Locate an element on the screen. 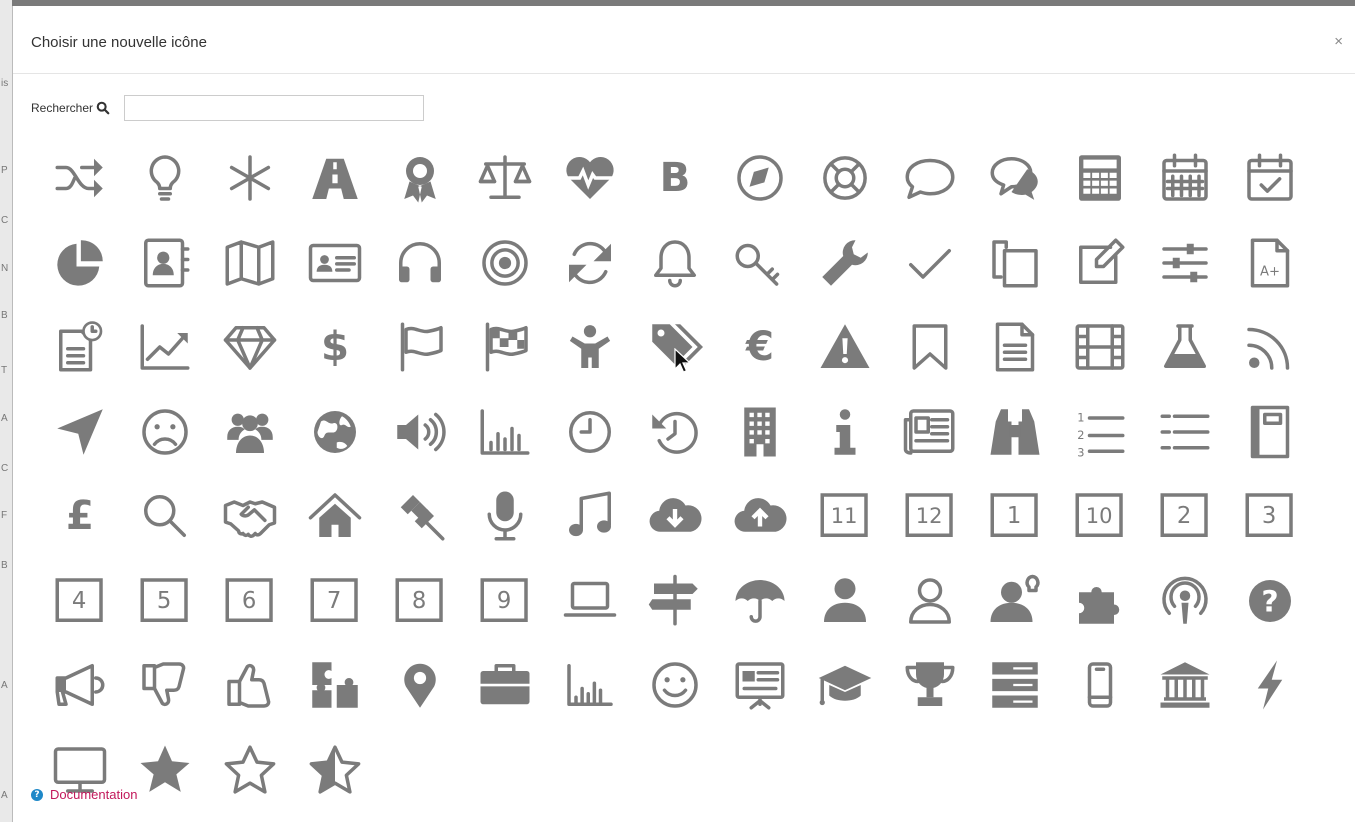 This screenshot has width=1355, height=822. building-icon is located at coordinates (759, 432).